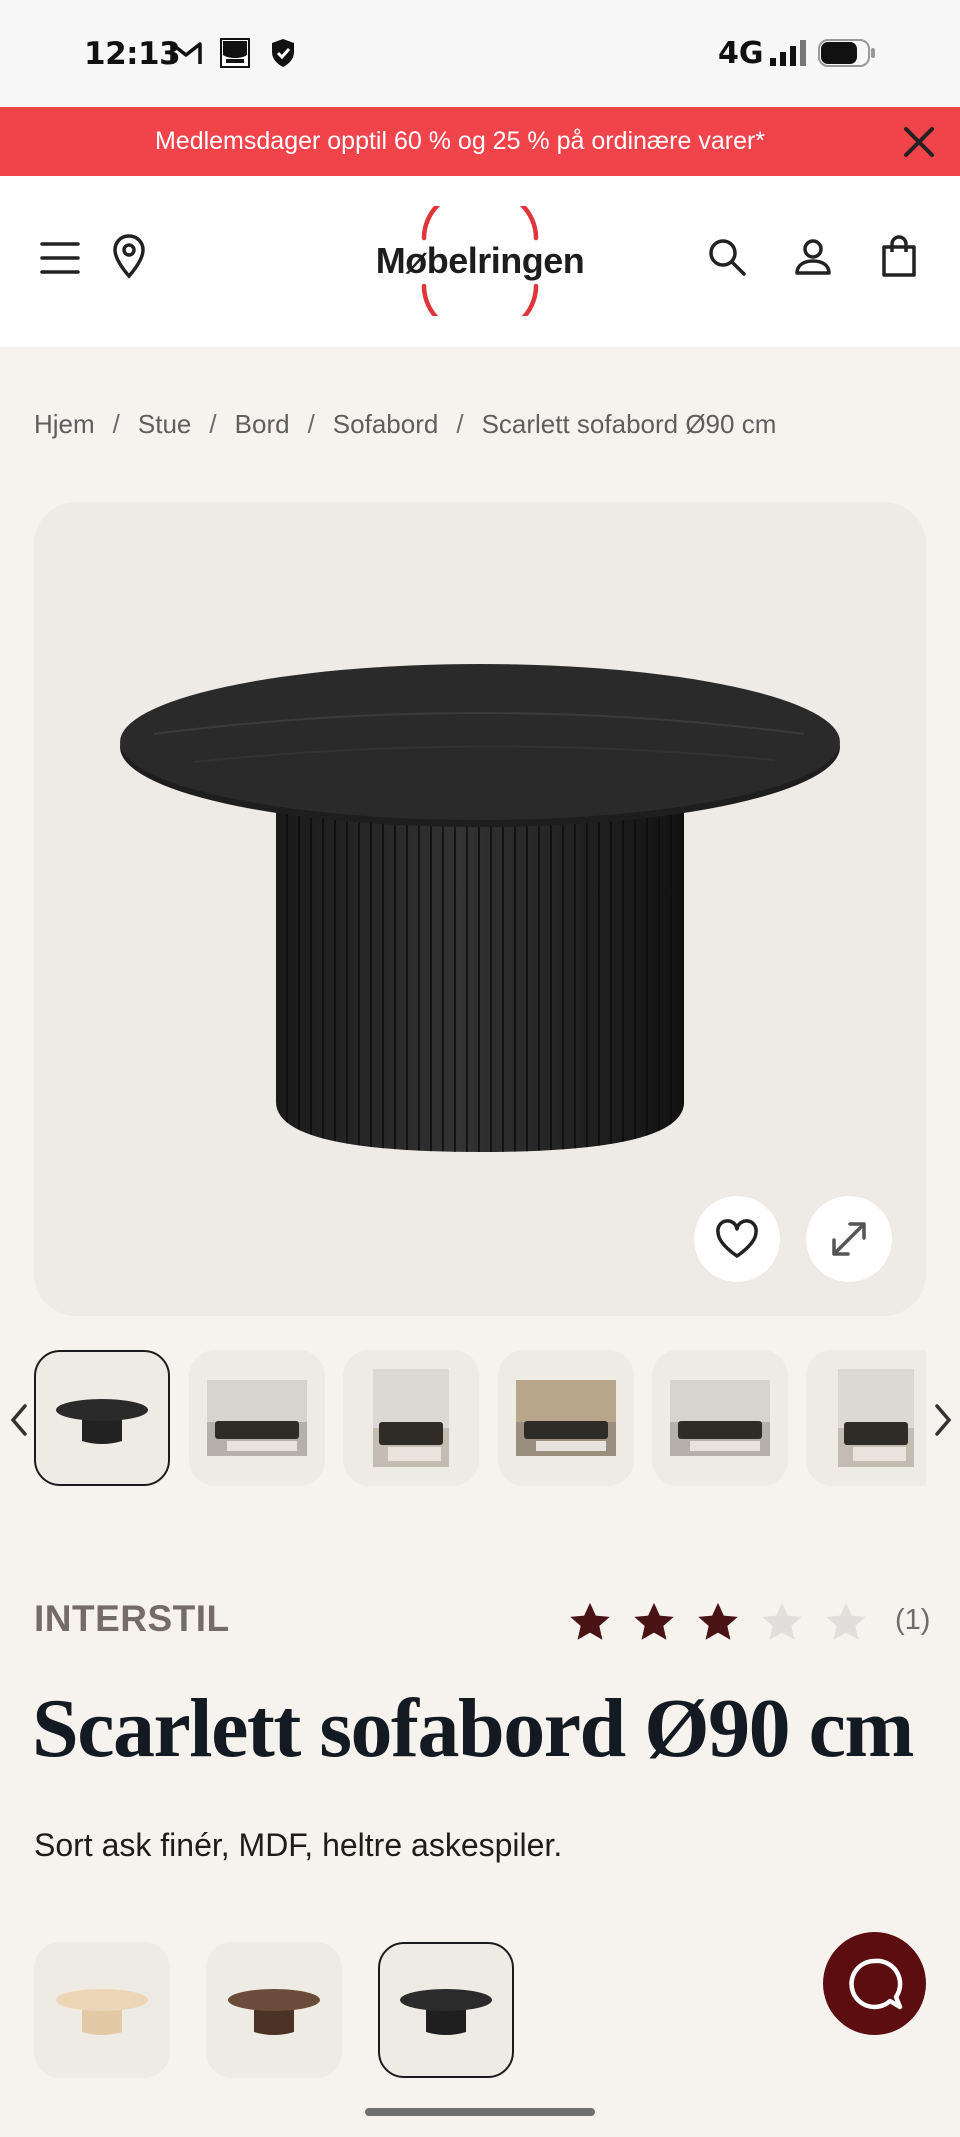 This screenshot has height=2137, width=960. What do you see at coordinates (788, 53) in the screenshot?
I see `signal-icon` at bounding box center [788, 53].